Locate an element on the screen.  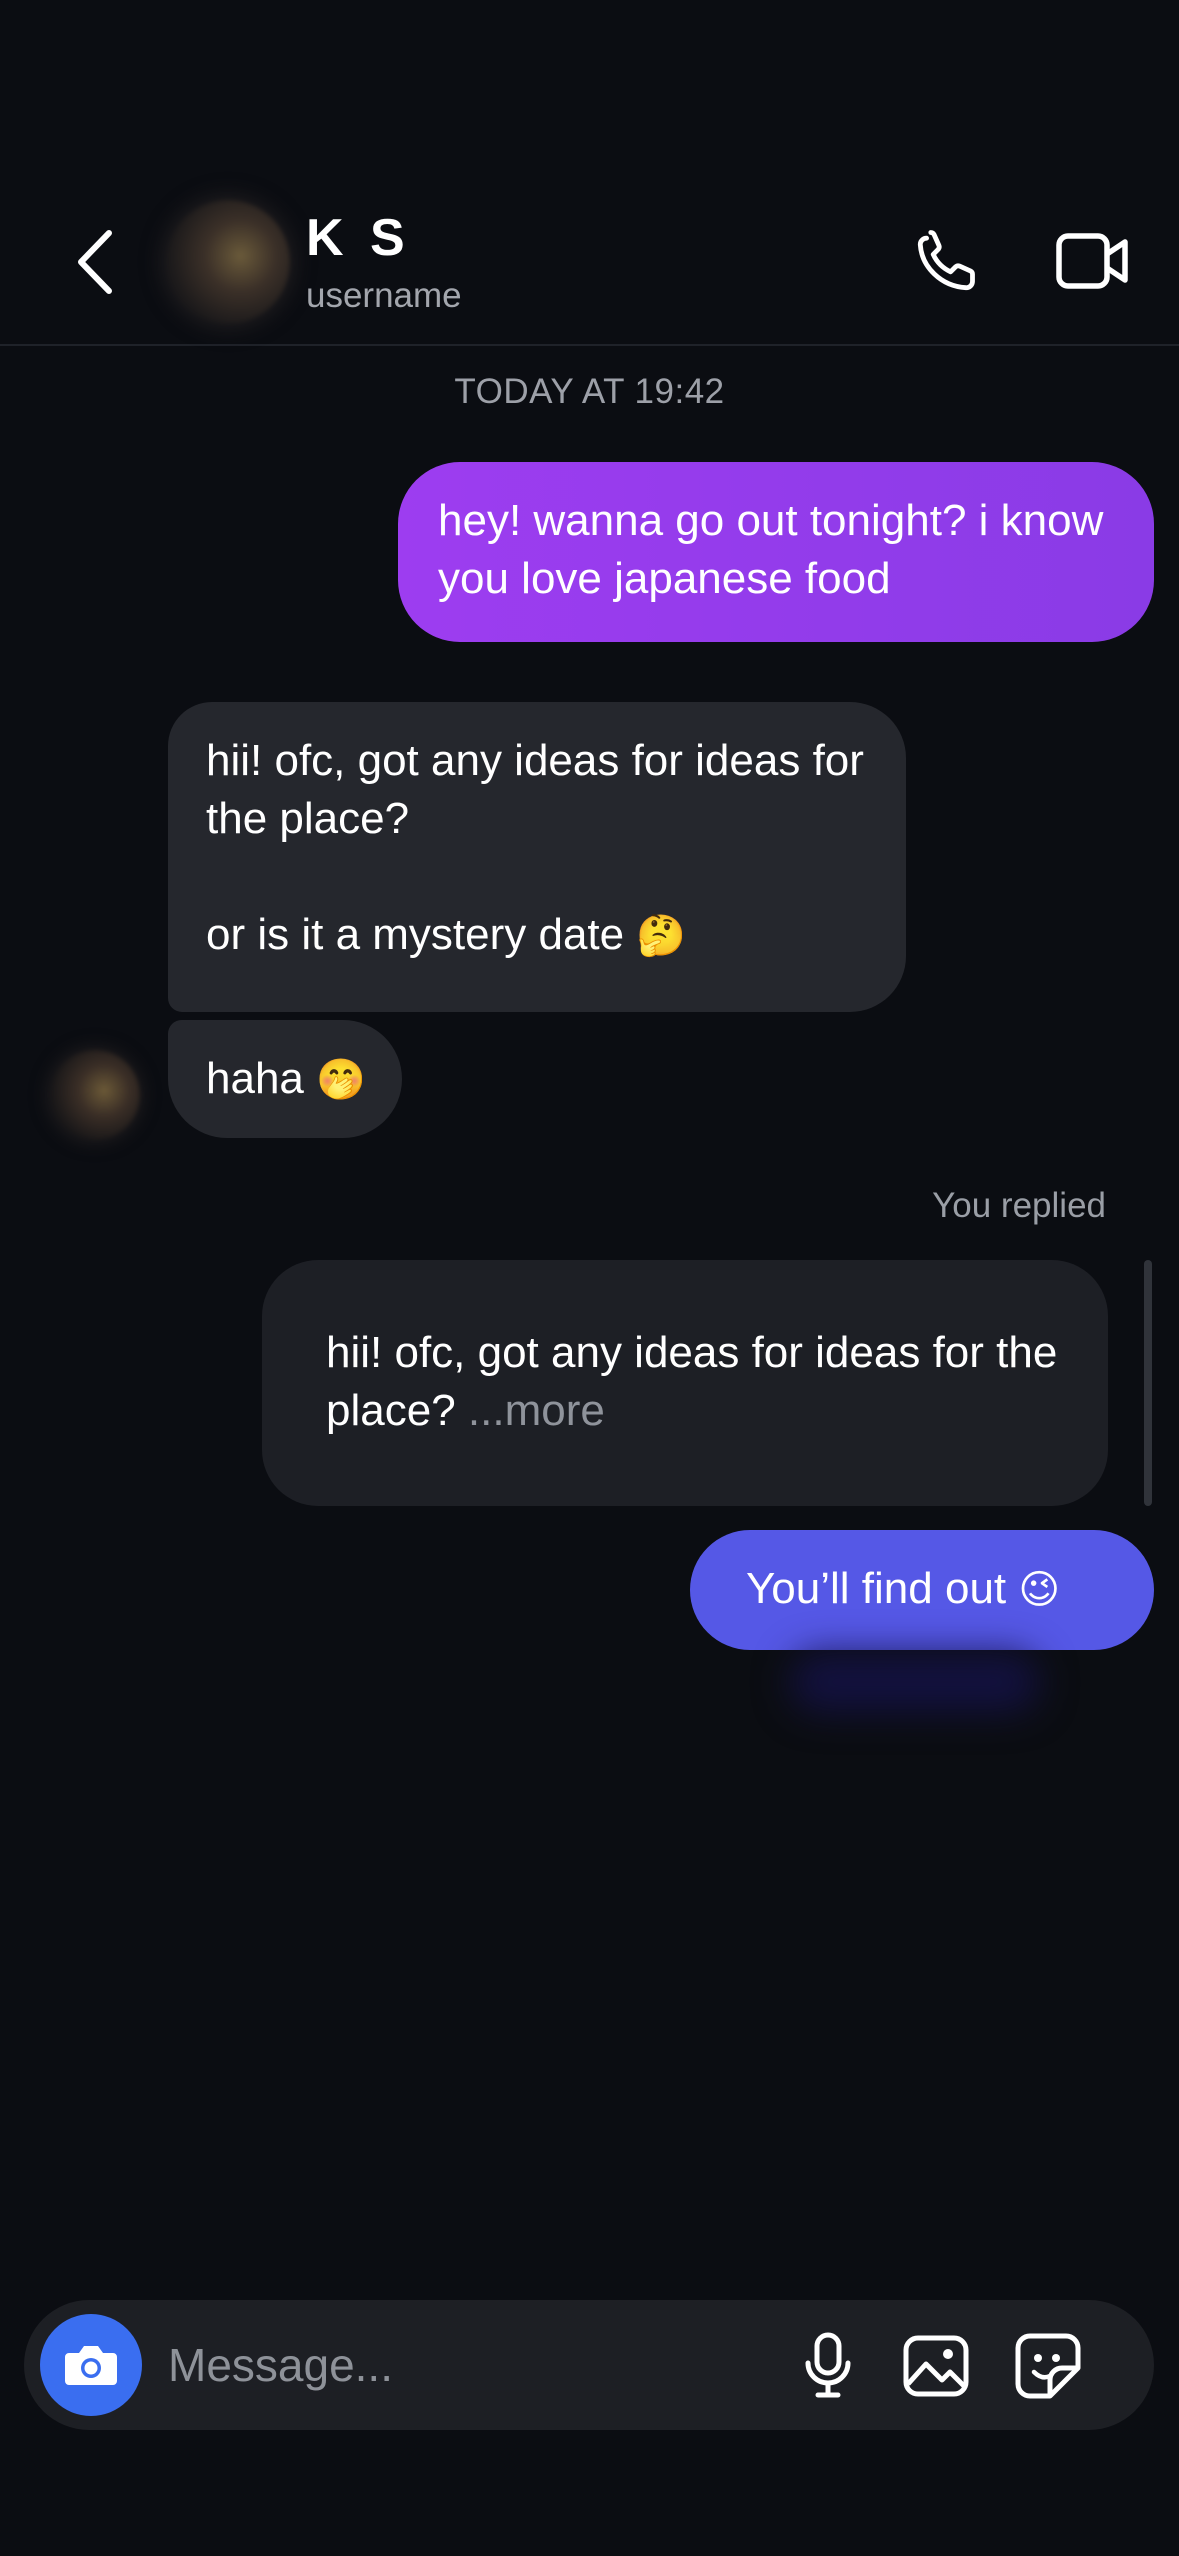
audio-call-button is located at coordinates (947, 261).